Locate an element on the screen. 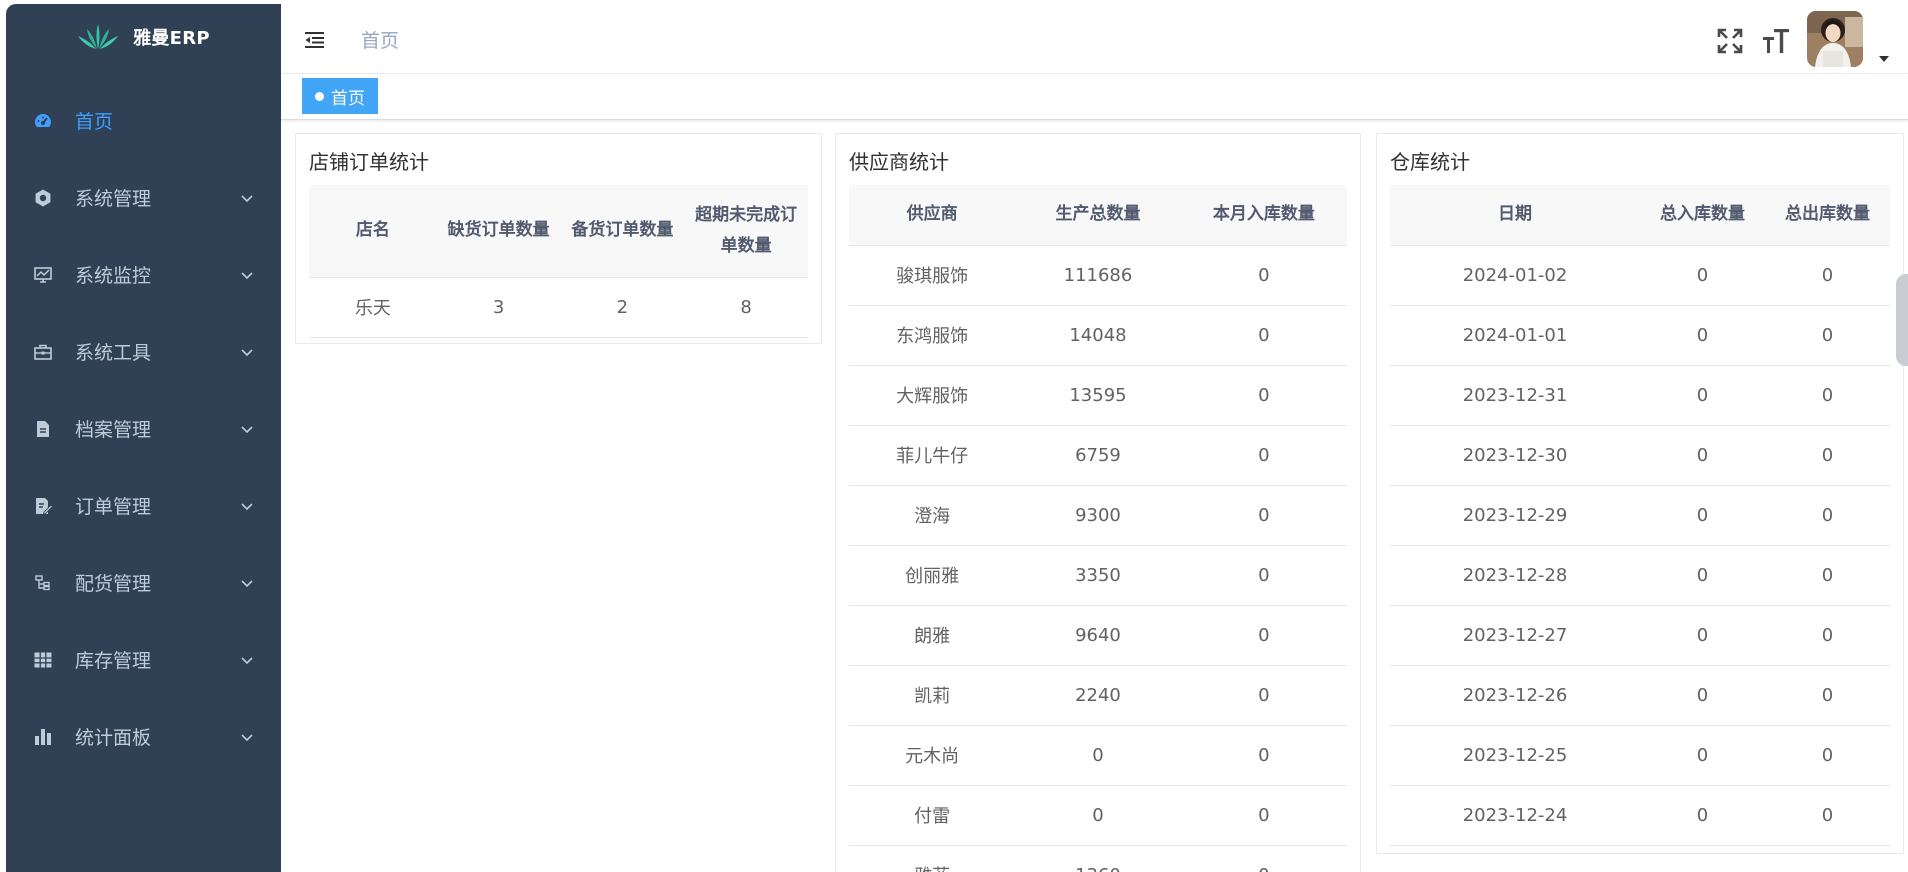  table-row: 付雷 0 0 is located at coordinates (1098, 815).